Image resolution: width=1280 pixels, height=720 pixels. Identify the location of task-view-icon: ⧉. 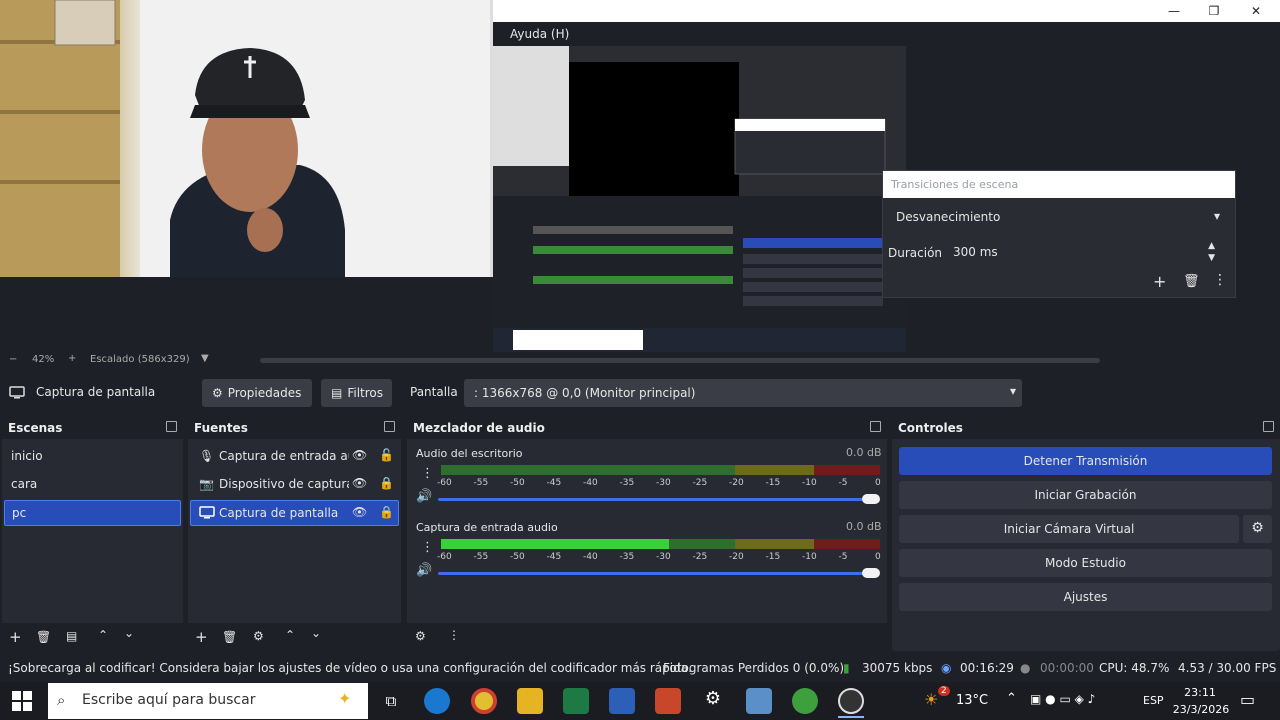
(391, 701).